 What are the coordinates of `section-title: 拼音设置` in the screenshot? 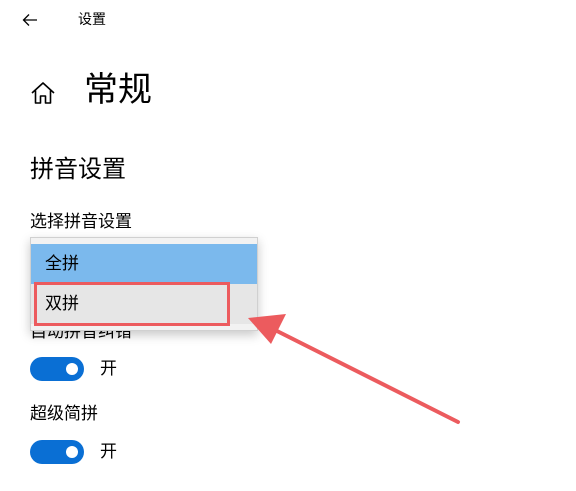 It's located at (78, 169).